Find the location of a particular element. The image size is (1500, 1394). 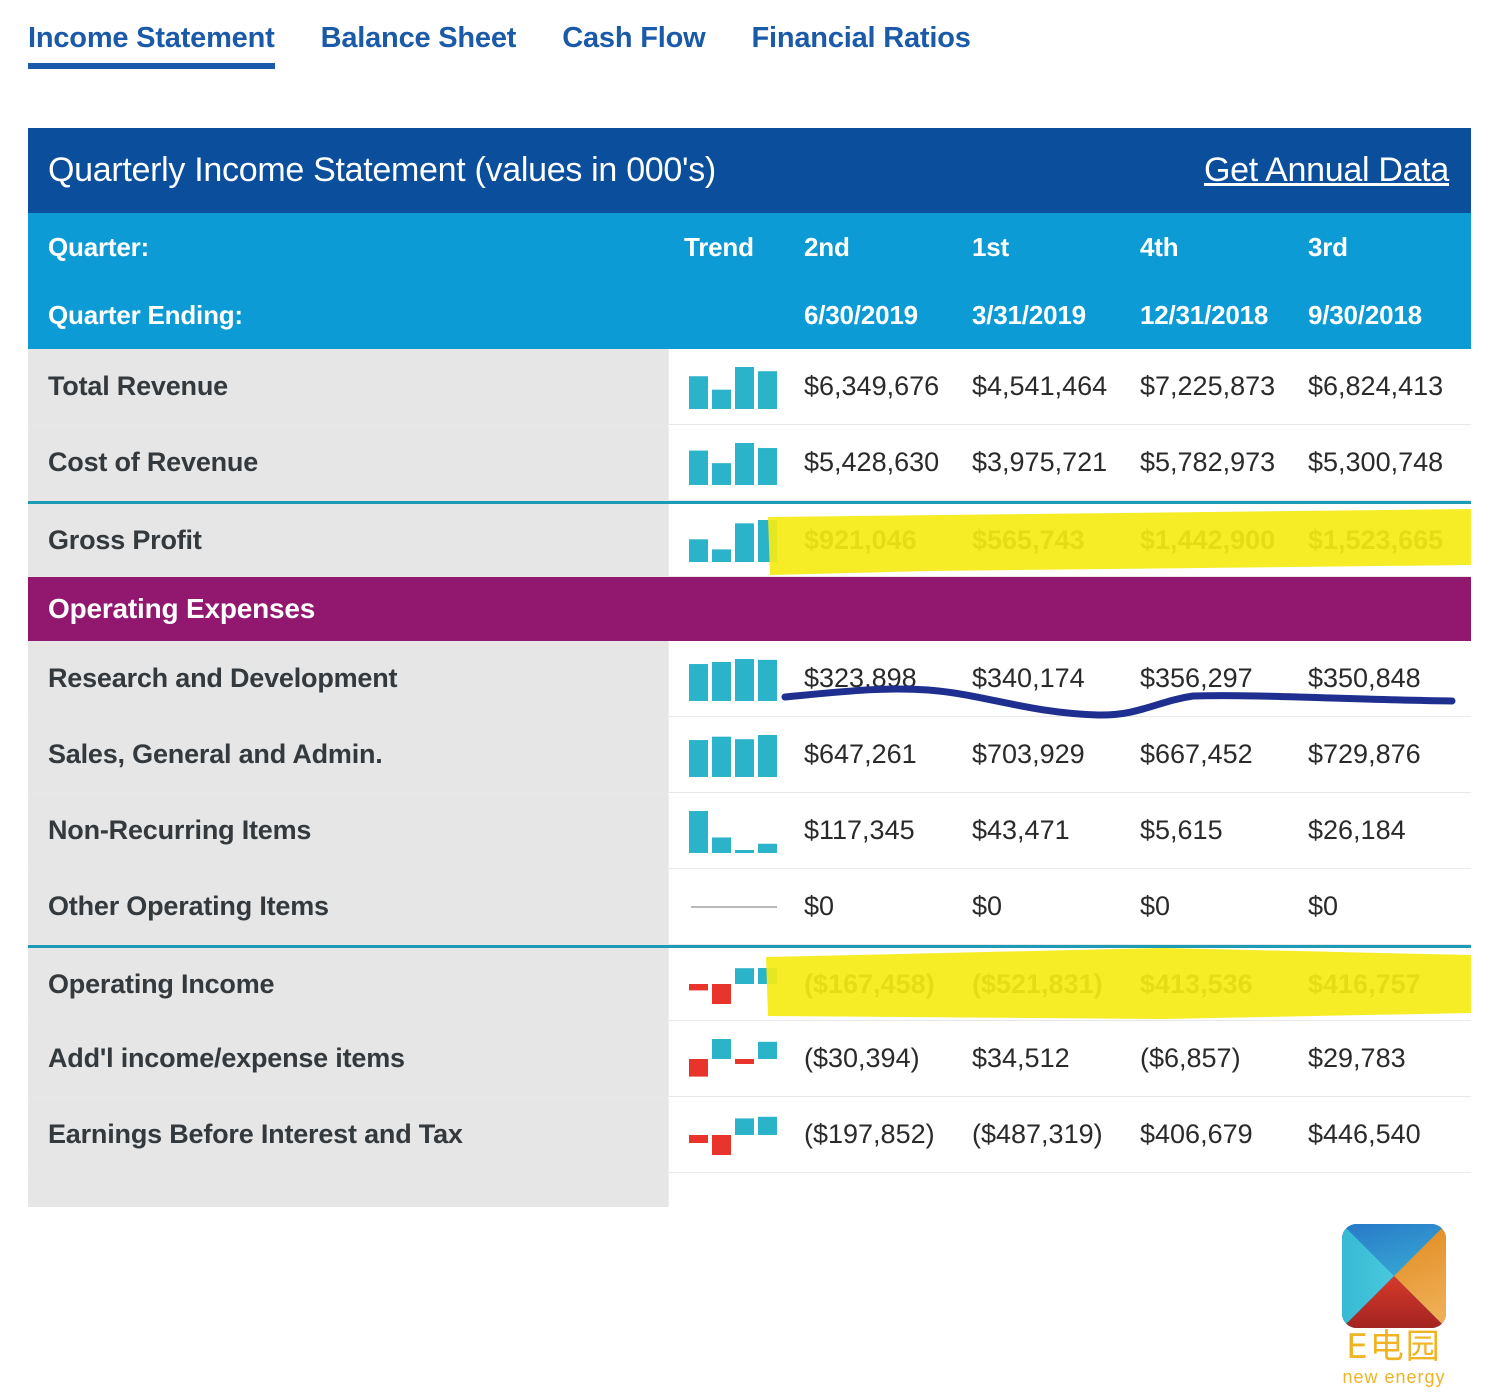

value-cell: $5,782,973 is located at coordinates (1218, 462).